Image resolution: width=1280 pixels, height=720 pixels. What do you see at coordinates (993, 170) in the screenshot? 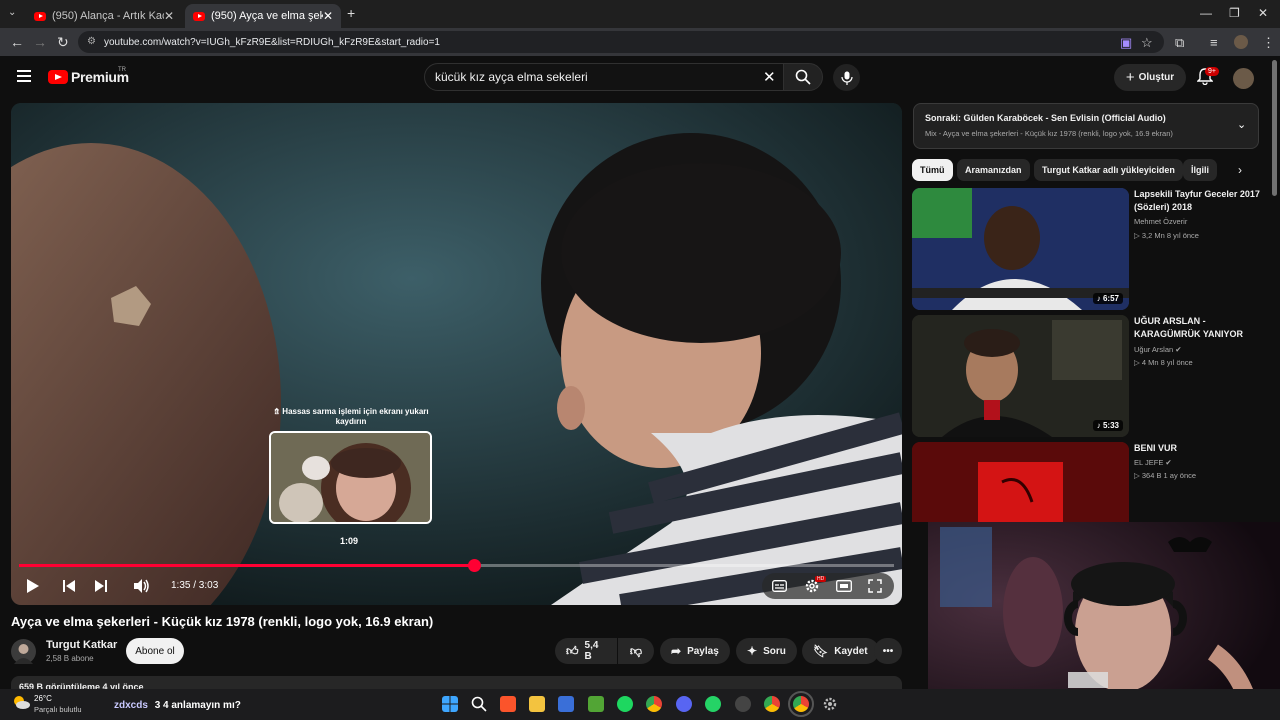
I see `chip-from-search: Aramanızdan` at bounding box center [993, 170].